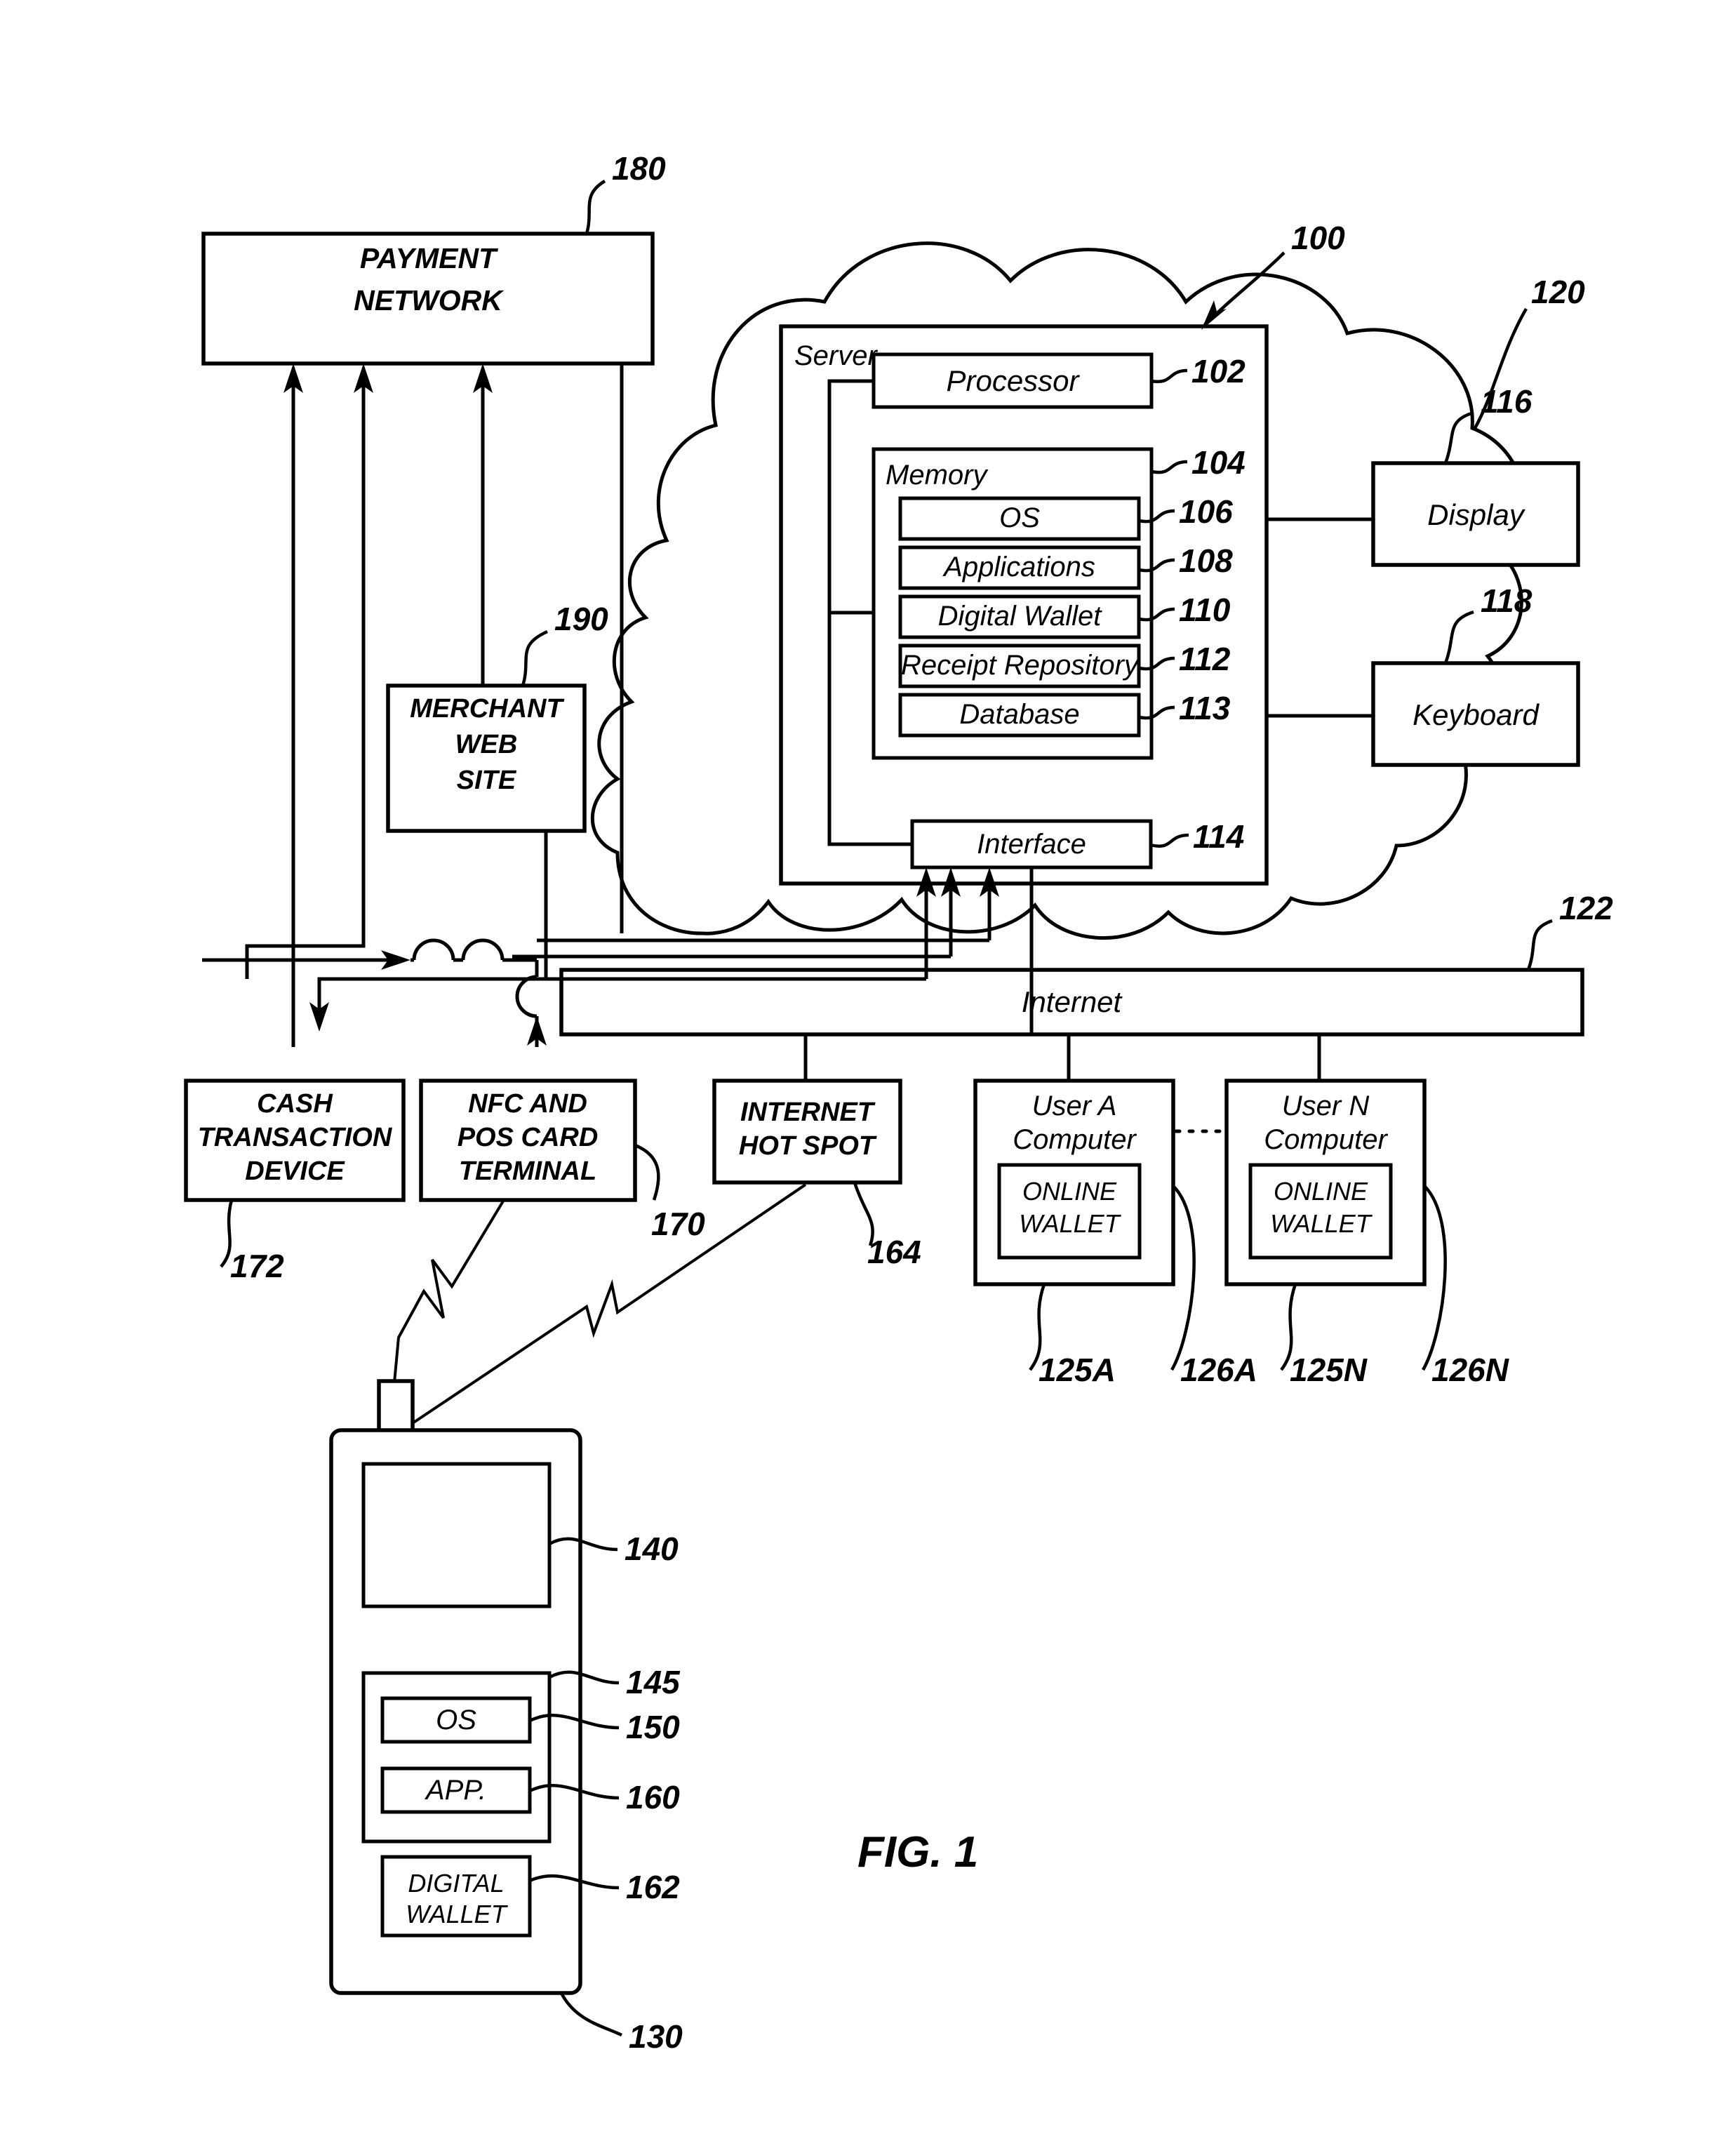  I want to click on user-n-wallet-line2: WALLET, so click(1321, 1223).